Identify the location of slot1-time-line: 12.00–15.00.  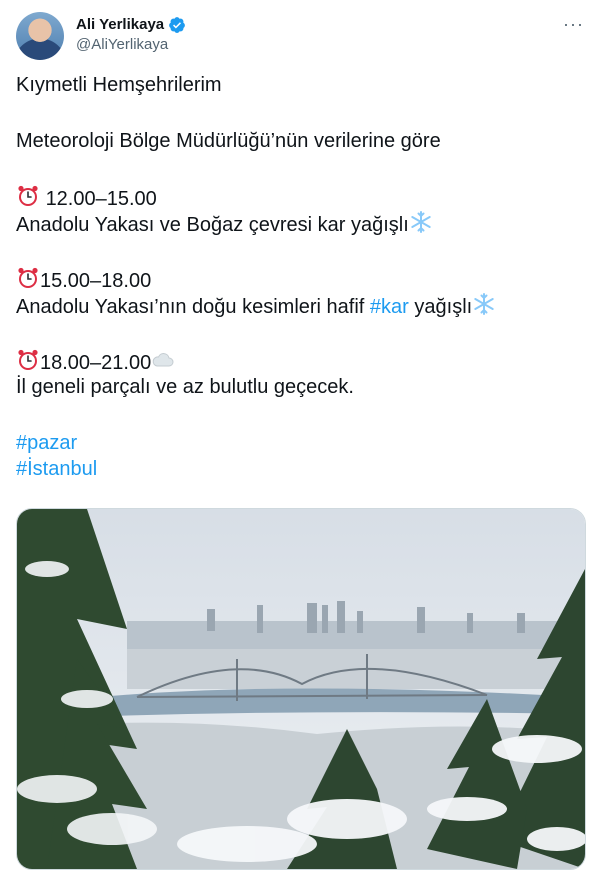
(300, 197).